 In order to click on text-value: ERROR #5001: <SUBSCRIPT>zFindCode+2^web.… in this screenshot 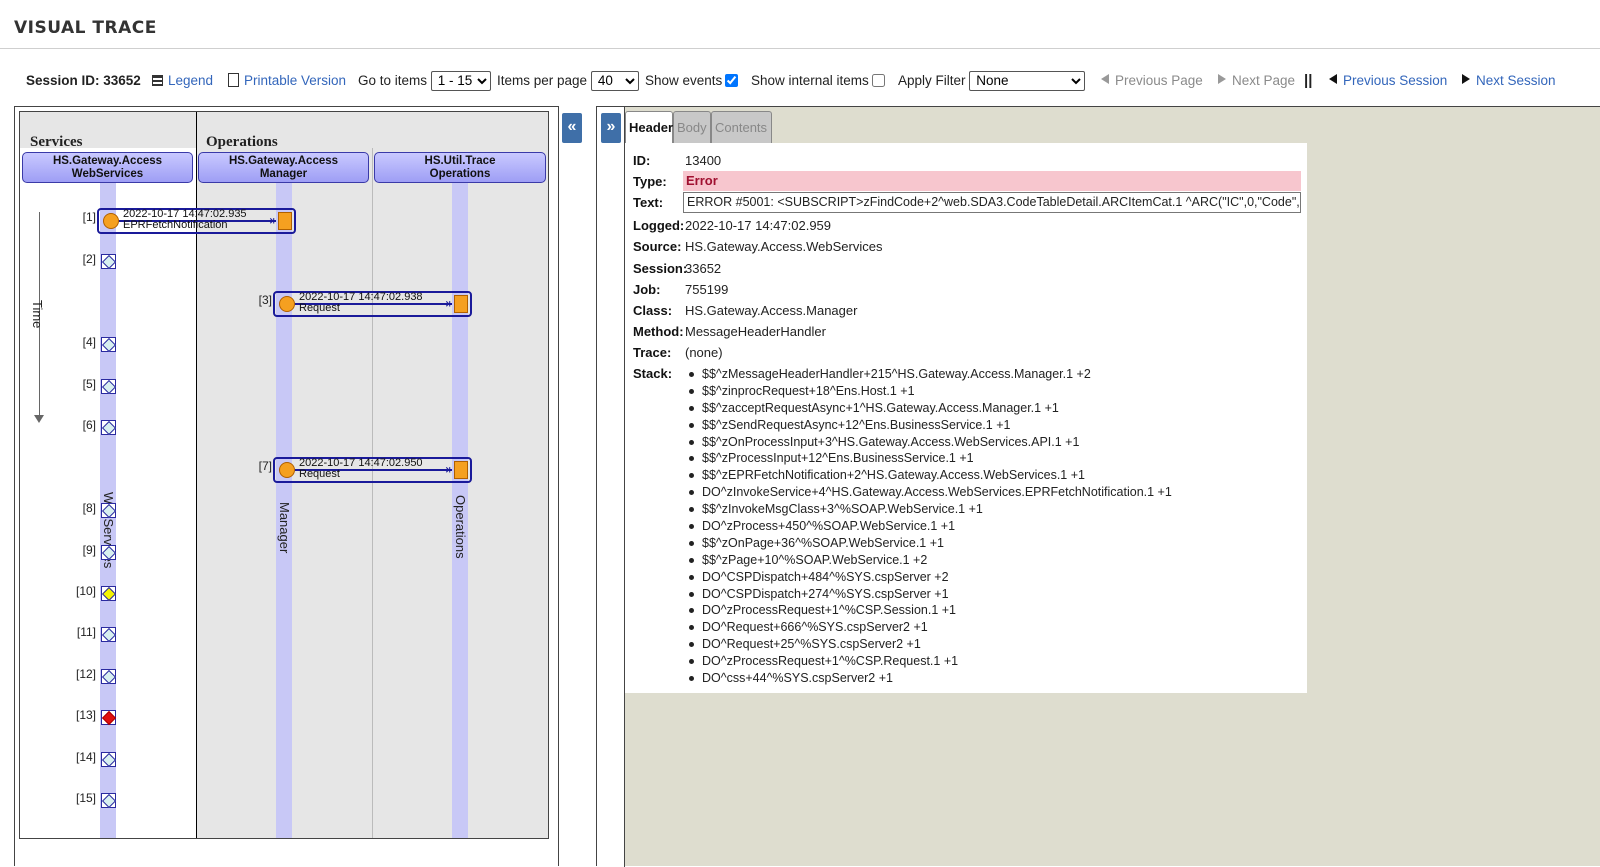, I will do `click(992, 202)`.